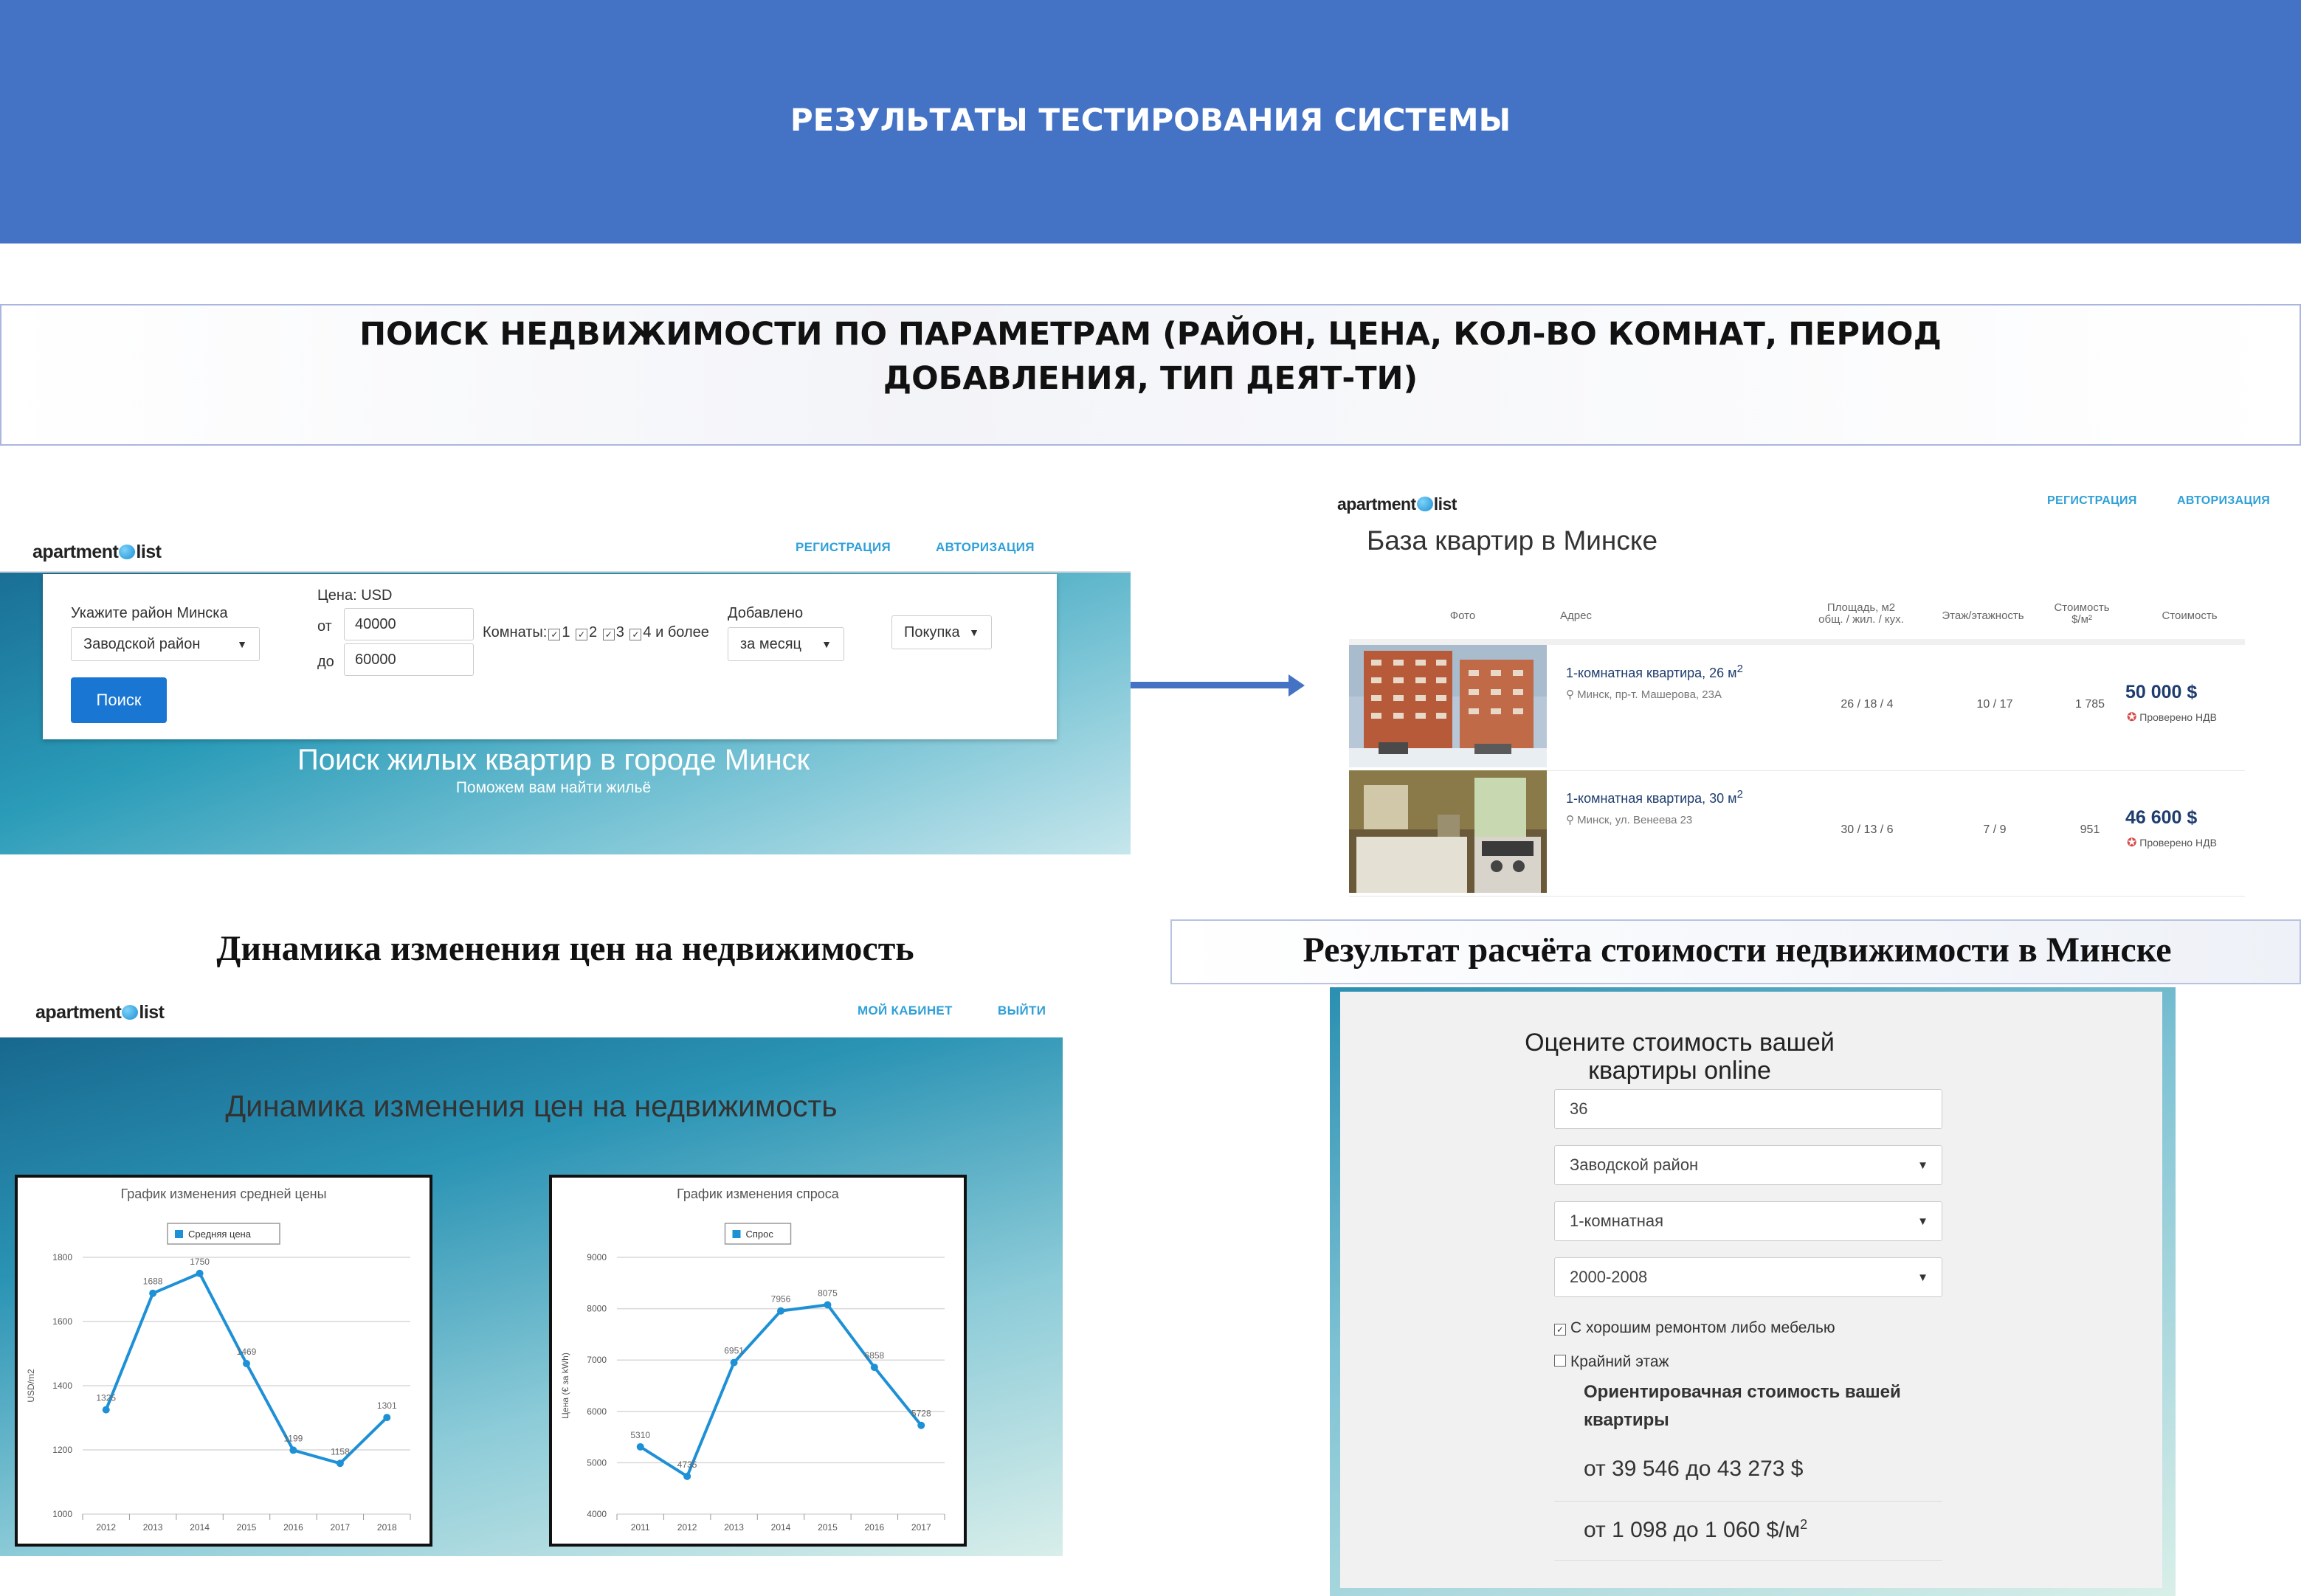 Image resolution: width=2301 pixels, height=1596 pixels. I want to click on listing-address-text: Минск, пр-т. Машерова, 23А, so click(1649, 694).